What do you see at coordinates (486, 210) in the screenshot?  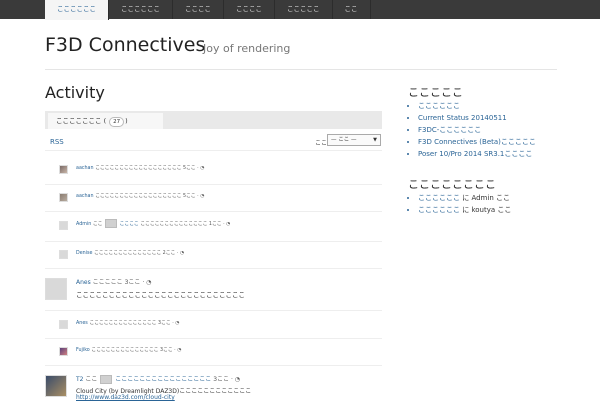 I see `comment-author-text: に koutya ここ` at bounding box center [486, 210].